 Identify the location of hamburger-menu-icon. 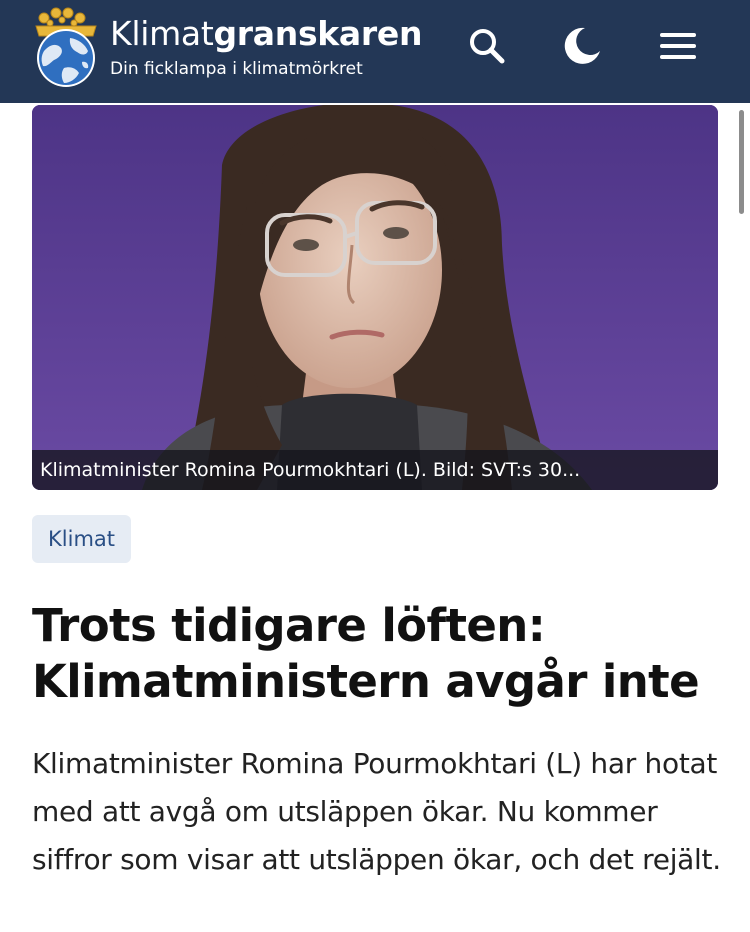
(678, 46).